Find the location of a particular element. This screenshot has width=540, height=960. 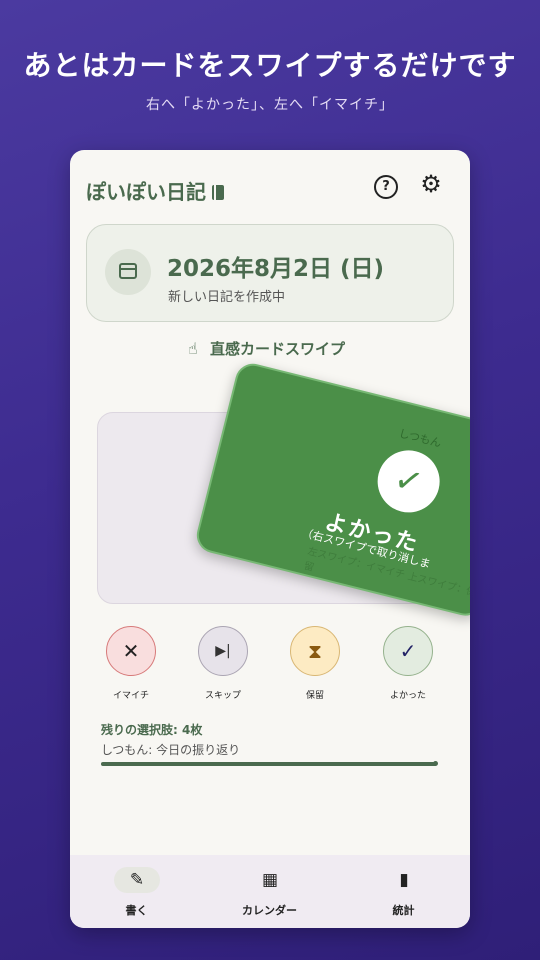

skip-button: ▶| is located at coordinates (223, 651).